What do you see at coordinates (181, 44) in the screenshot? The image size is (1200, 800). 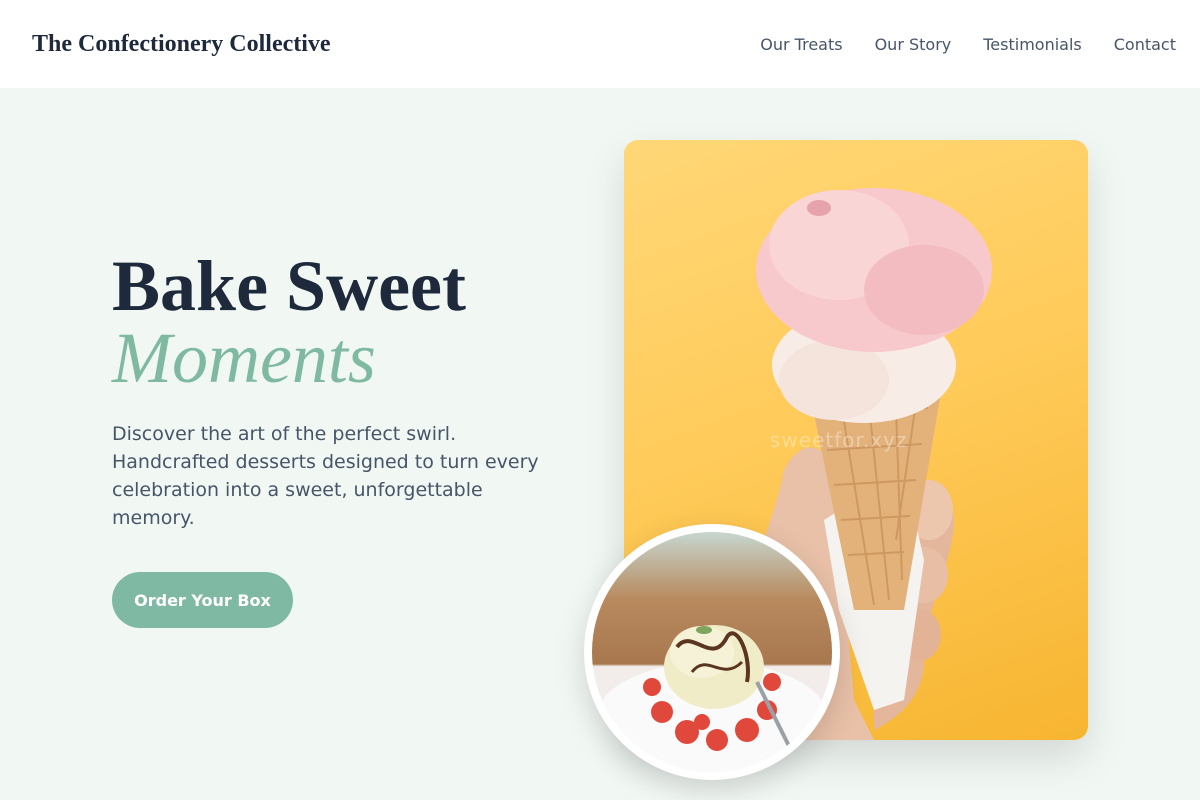 I see `brand-logo: The Confectionery Collective` at bounding box center [181, 44].